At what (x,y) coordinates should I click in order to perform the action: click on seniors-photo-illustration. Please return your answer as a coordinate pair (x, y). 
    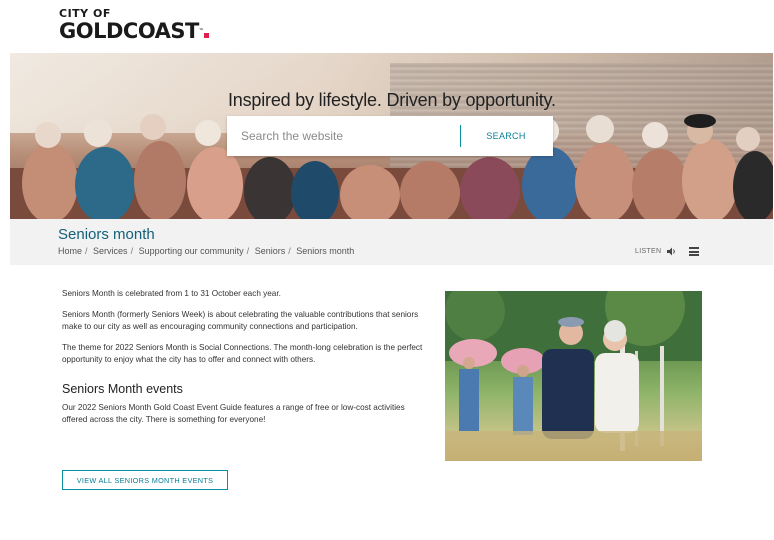
    Looking at the image, I should click on (573, 376).